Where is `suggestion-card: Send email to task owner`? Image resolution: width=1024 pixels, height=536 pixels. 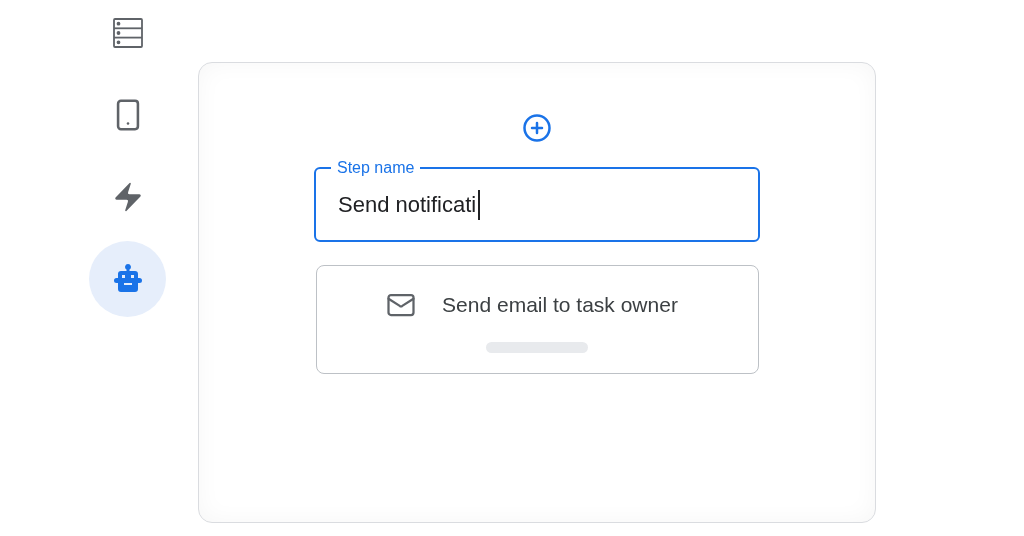
suggestion-card: Send email to task owner is located at coordinates (537, 319).